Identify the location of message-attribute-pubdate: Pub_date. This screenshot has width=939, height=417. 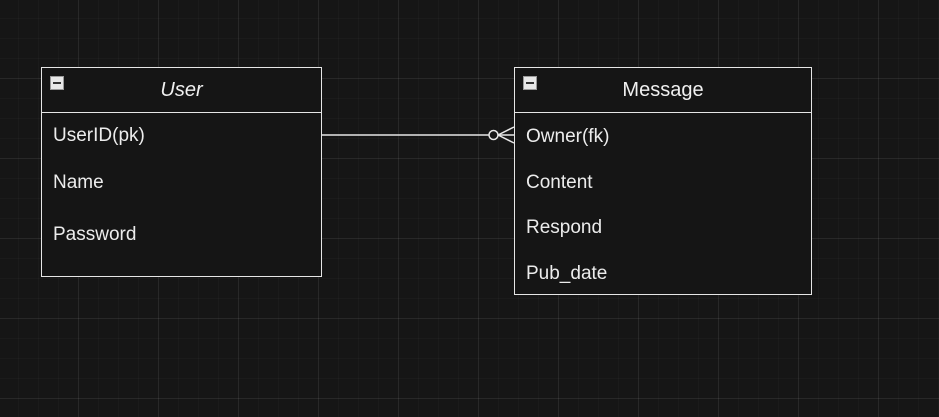
(566, 274).